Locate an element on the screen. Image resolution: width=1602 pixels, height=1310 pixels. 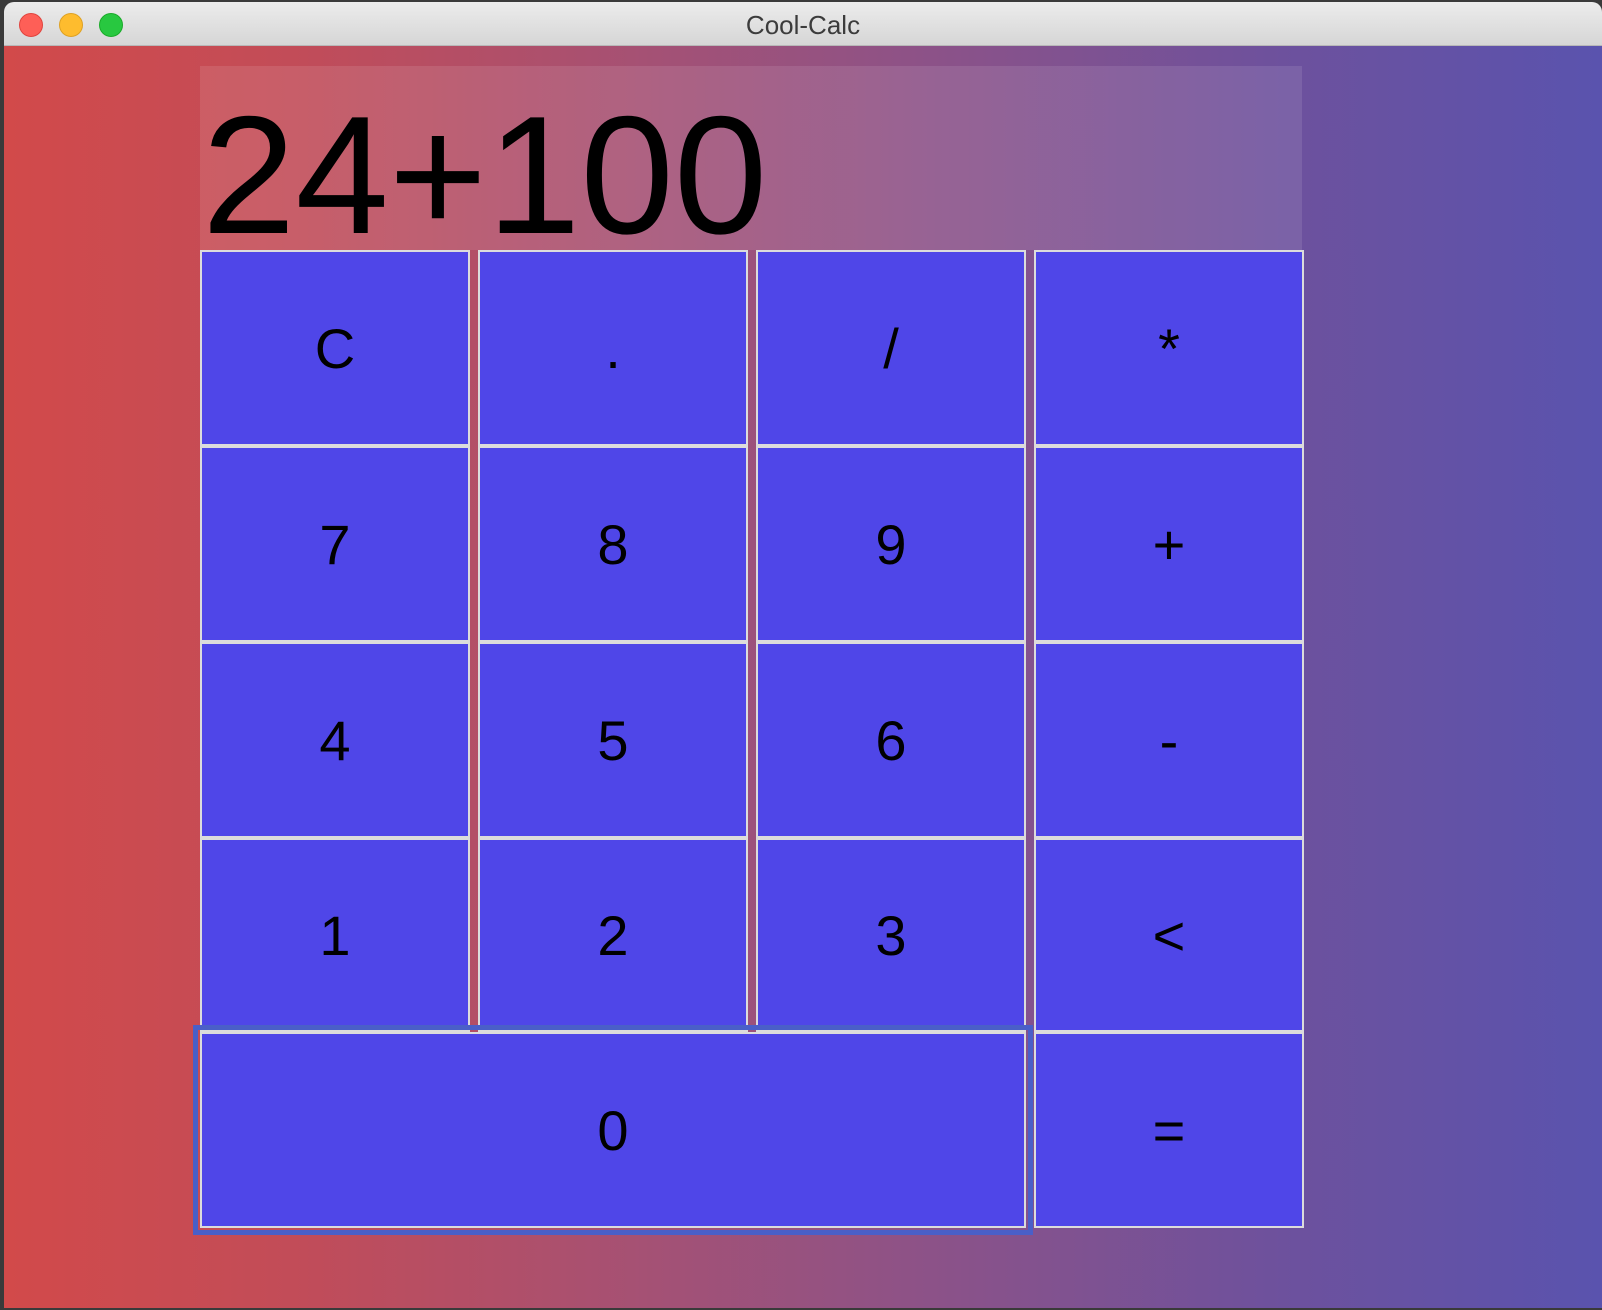
decimal-button: . is located at coordinates (613, 348).